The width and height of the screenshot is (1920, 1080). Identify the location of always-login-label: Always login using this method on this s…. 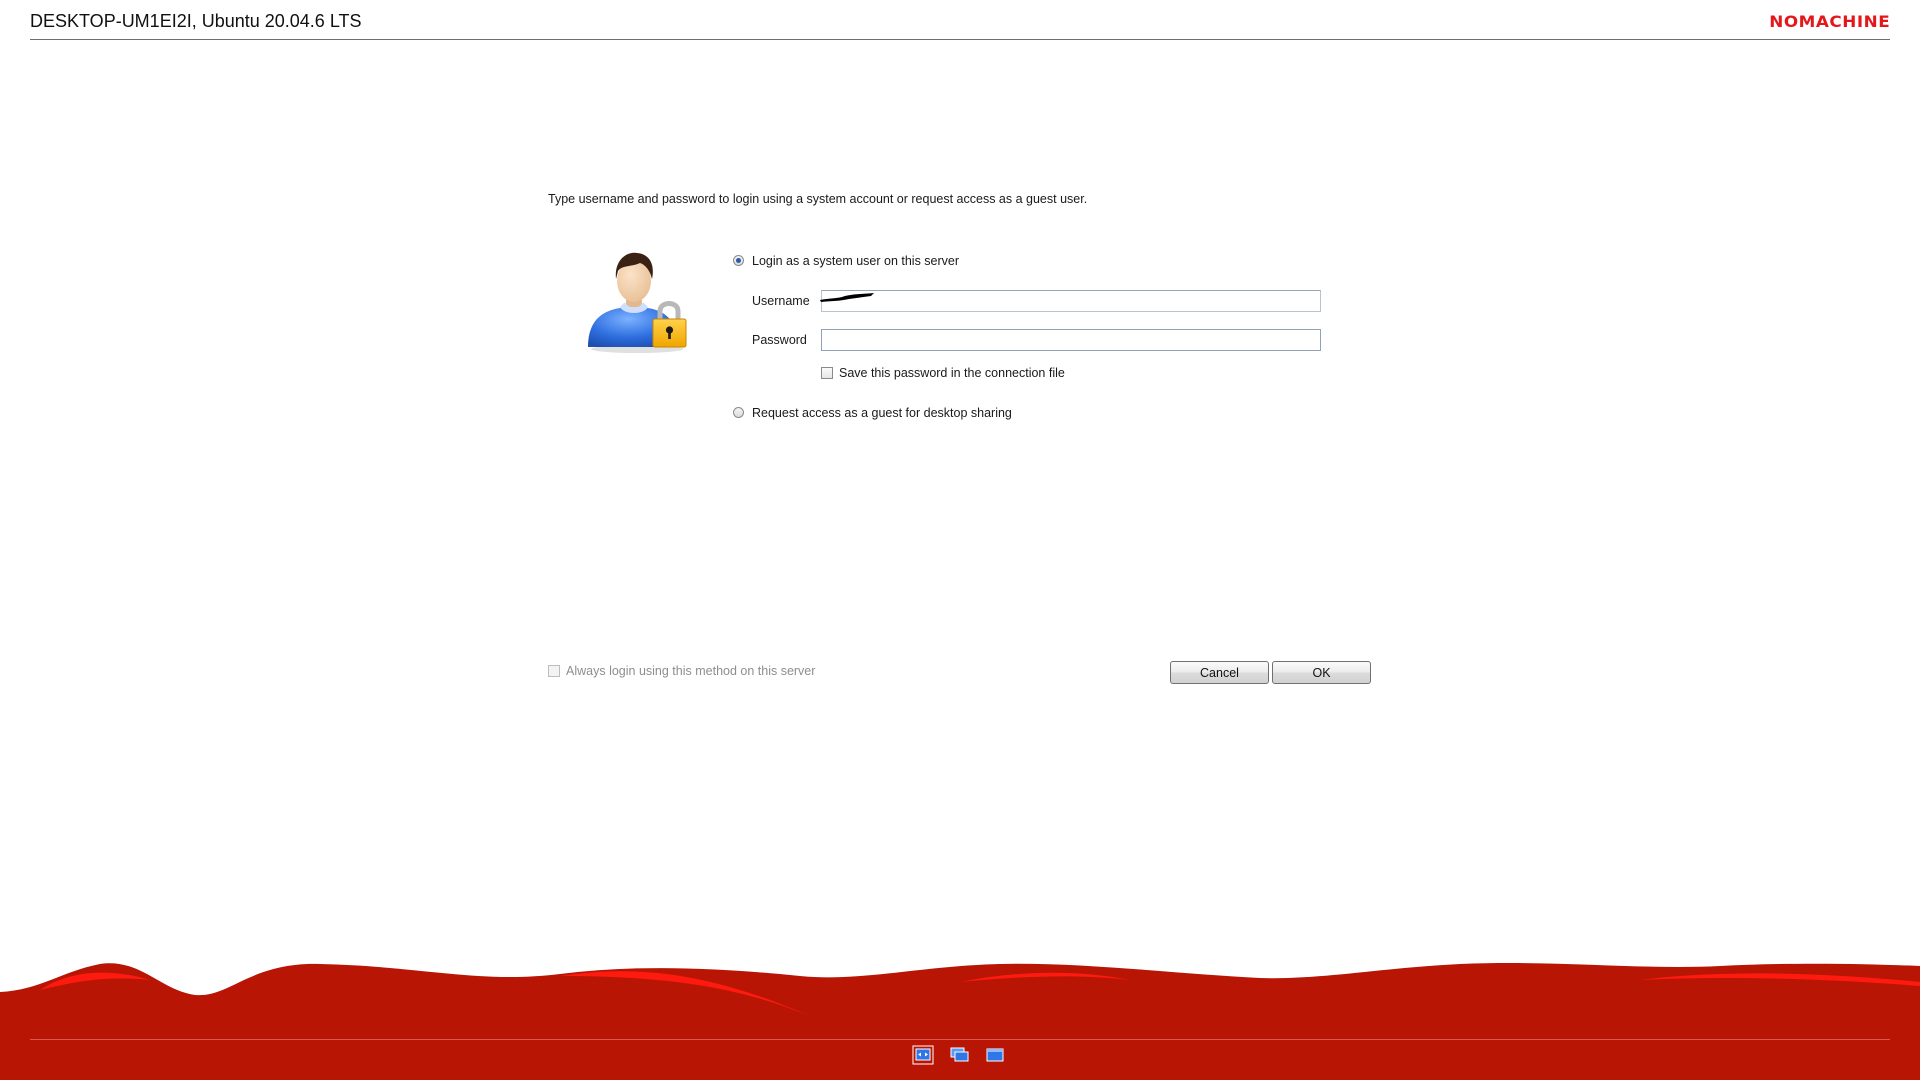
(691, 671).